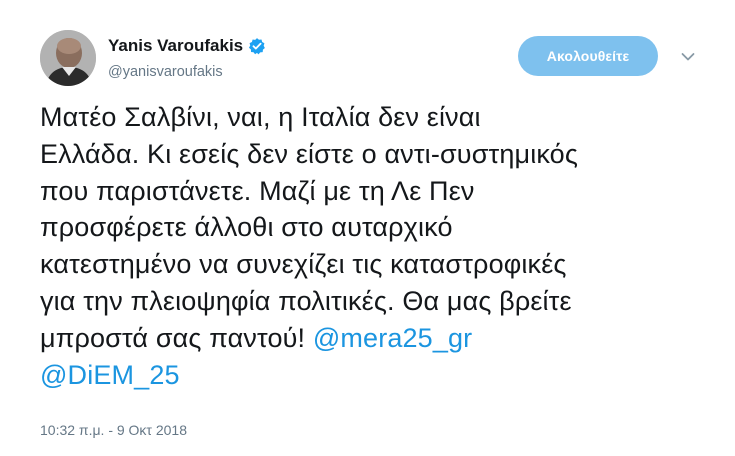 This screenshot has height=456, width=735. Describe the element at coordinates (257, 46) in the screenshot. I see `verified-badge-icon` at that location.